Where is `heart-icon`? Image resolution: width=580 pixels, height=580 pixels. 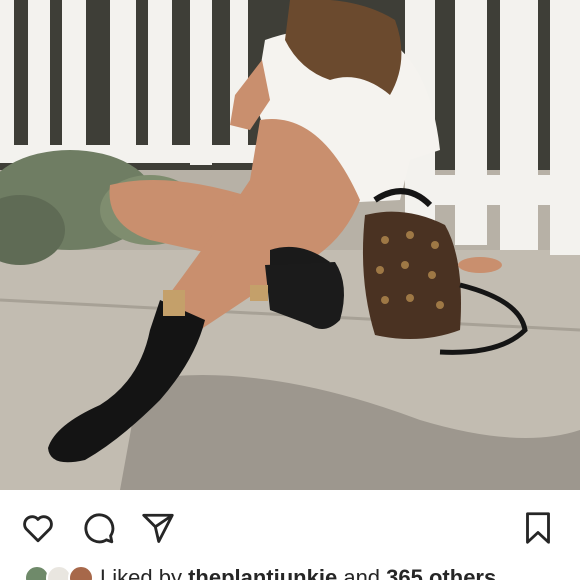 heart-icon is located at coordinates (38, 528).